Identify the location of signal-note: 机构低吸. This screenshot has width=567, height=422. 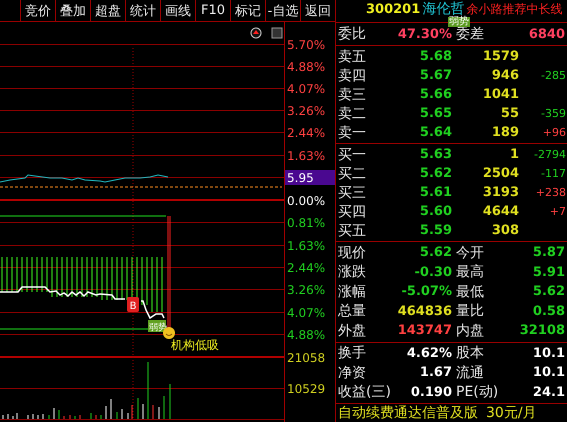
(195, 345).